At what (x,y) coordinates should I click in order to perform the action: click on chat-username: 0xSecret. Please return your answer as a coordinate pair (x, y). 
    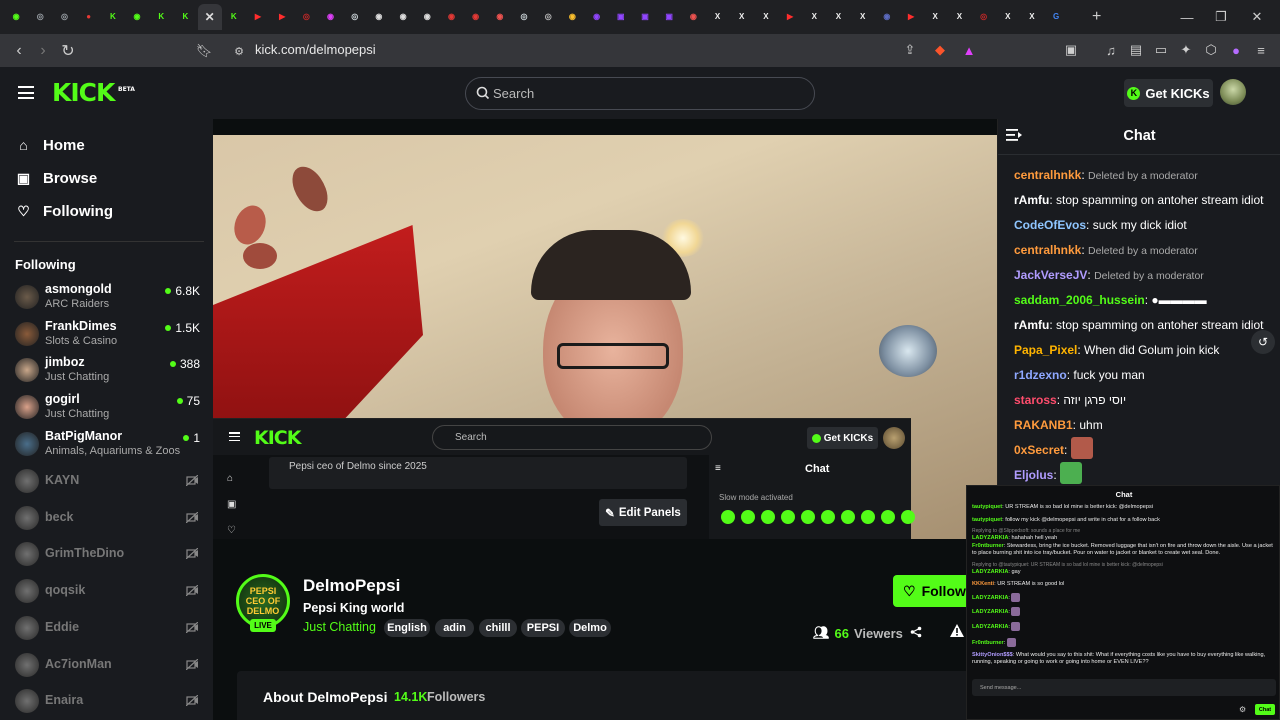
    Looking at the image, I should click on (1039, 450).